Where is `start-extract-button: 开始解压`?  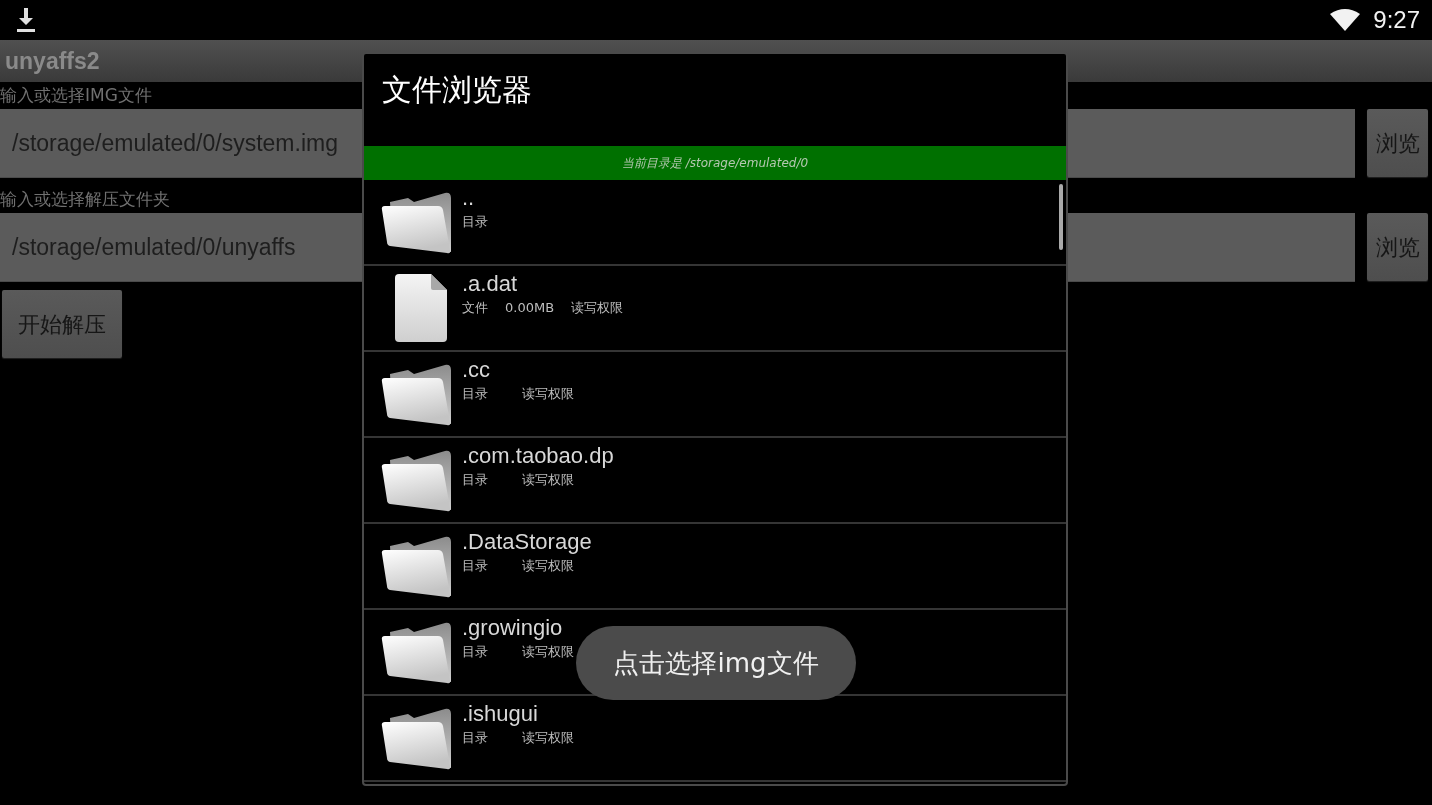
start-extract-button: 开始解压 is located at coordinates (62, 324).